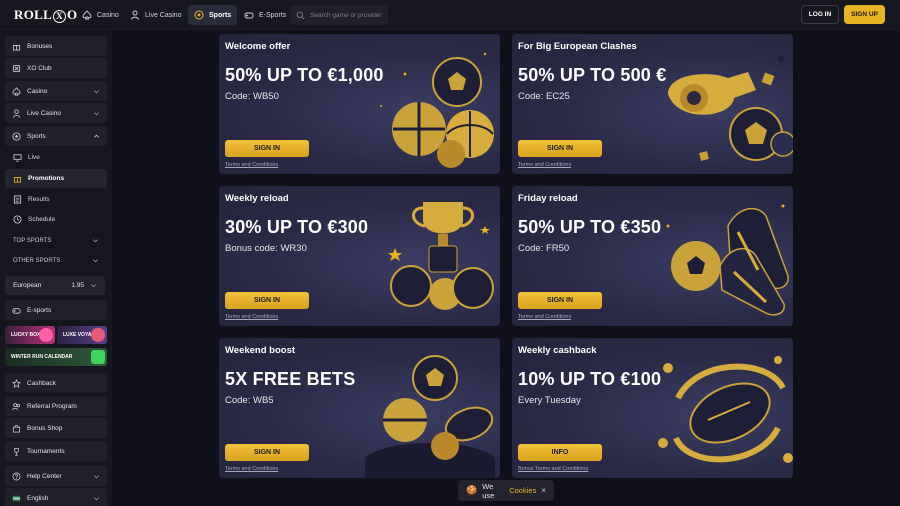 The width and height of the screenshot is (900, 506). What do you see at coordinates (56, 136) in the screenshot?
I see `sidebar-item-sports: Sports` at bounding box center [56, 136].